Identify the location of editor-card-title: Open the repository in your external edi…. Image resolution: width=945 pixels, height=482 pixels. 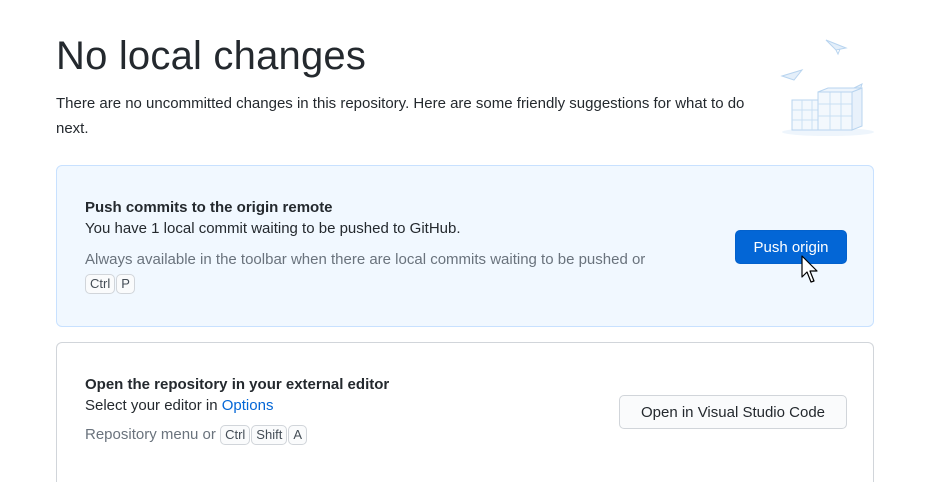
(237, 384).